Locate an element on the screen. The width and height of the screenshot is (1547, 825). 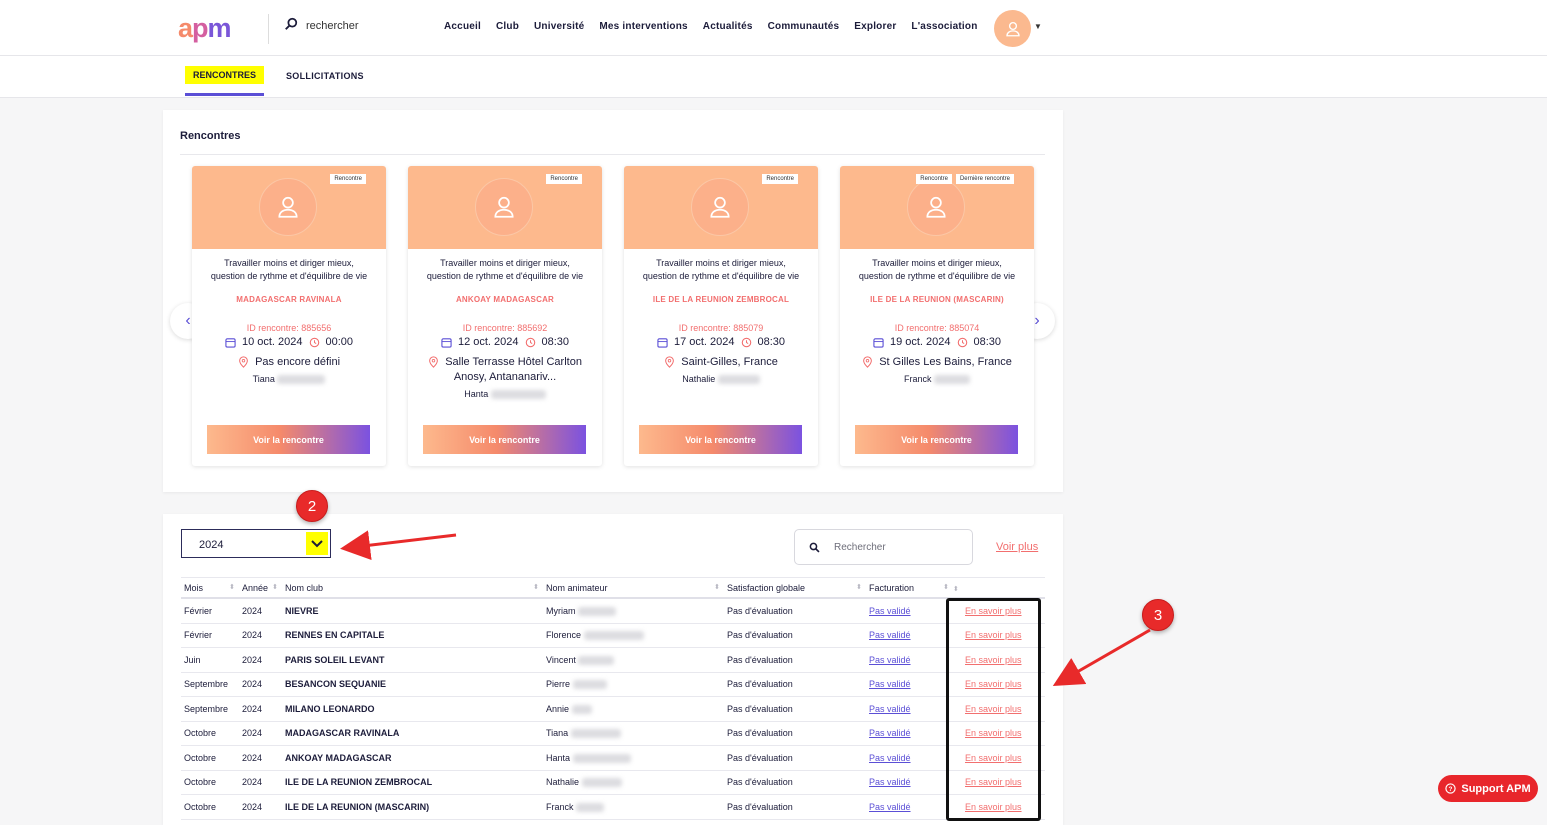
animateur-name: Florence is located at coordinates (564, 635).